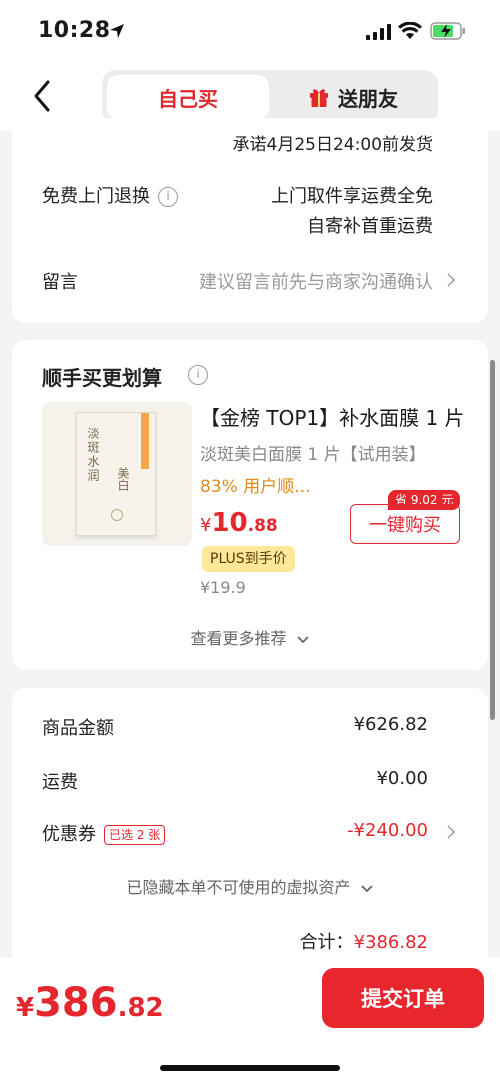 The height and width of the screenshot is (1083, 500). I want to click on gift-icon, so click(319, 98).